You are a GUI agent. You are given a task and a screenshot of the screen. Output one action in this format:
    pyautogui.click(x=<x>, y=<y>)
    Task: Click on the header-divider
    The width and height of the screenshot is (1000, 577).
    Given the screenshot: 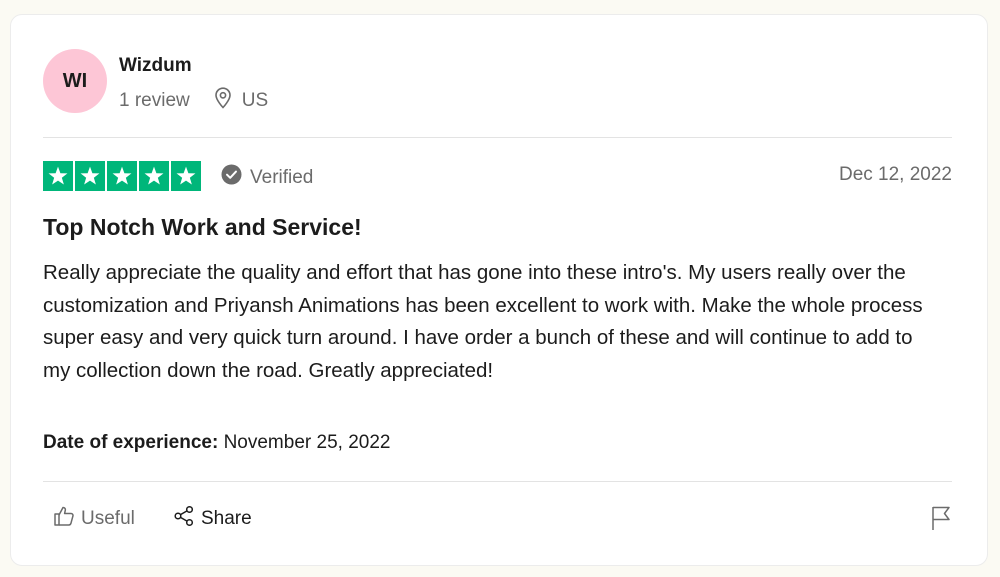 What is the action you would take?
    pyautogui.click(x=497, y=137)
    